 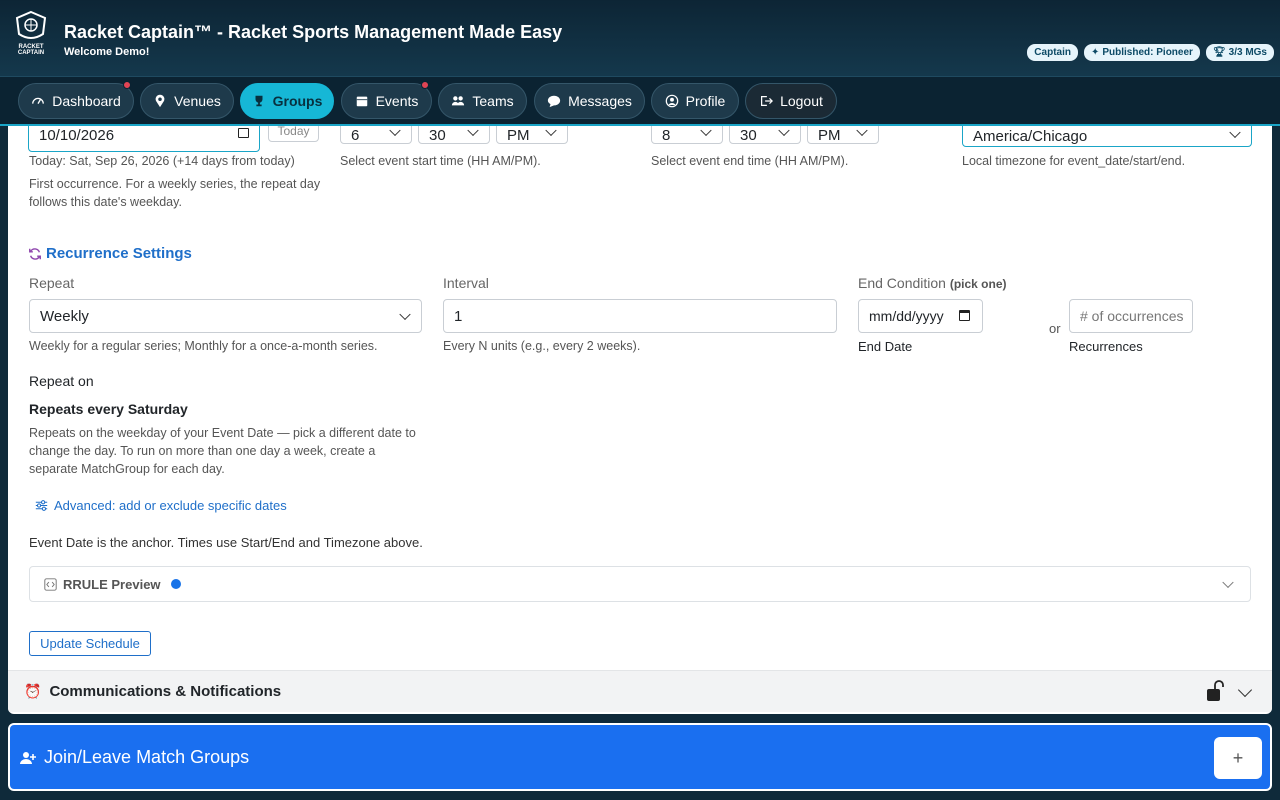 What do you see at coordinates (175, 584) in the screenshot?
I see `status-dot` at bounding box center [175, 584].